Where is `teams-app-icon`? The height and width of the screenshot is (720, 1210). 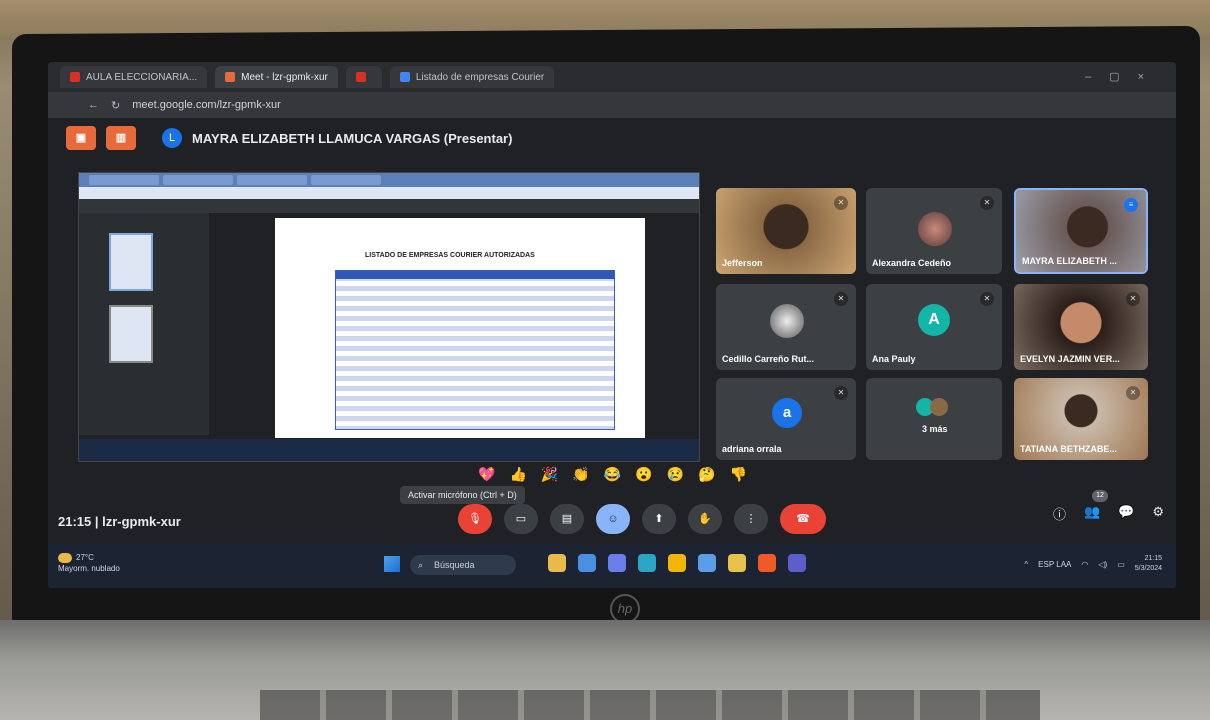 teams-app-icon is located at coordinates (797, 563).